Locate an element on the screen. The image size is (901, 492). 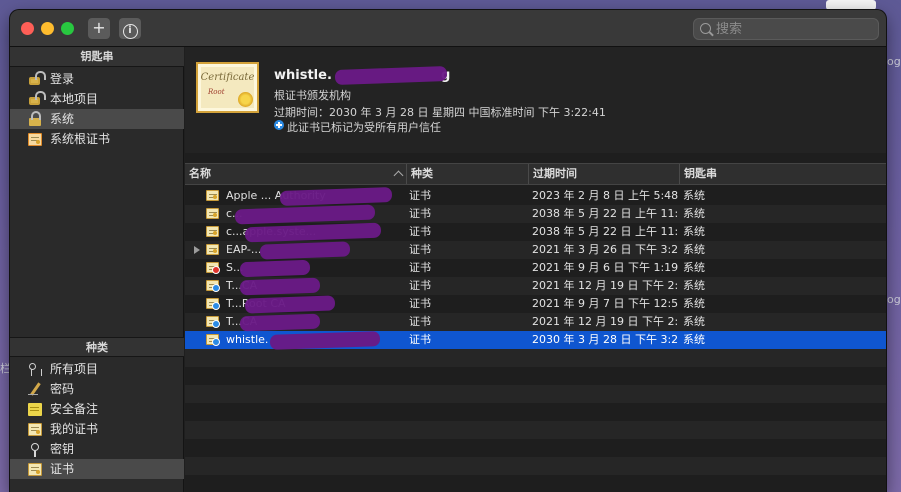
zoom-window-button is located at coordinates (67, 28).